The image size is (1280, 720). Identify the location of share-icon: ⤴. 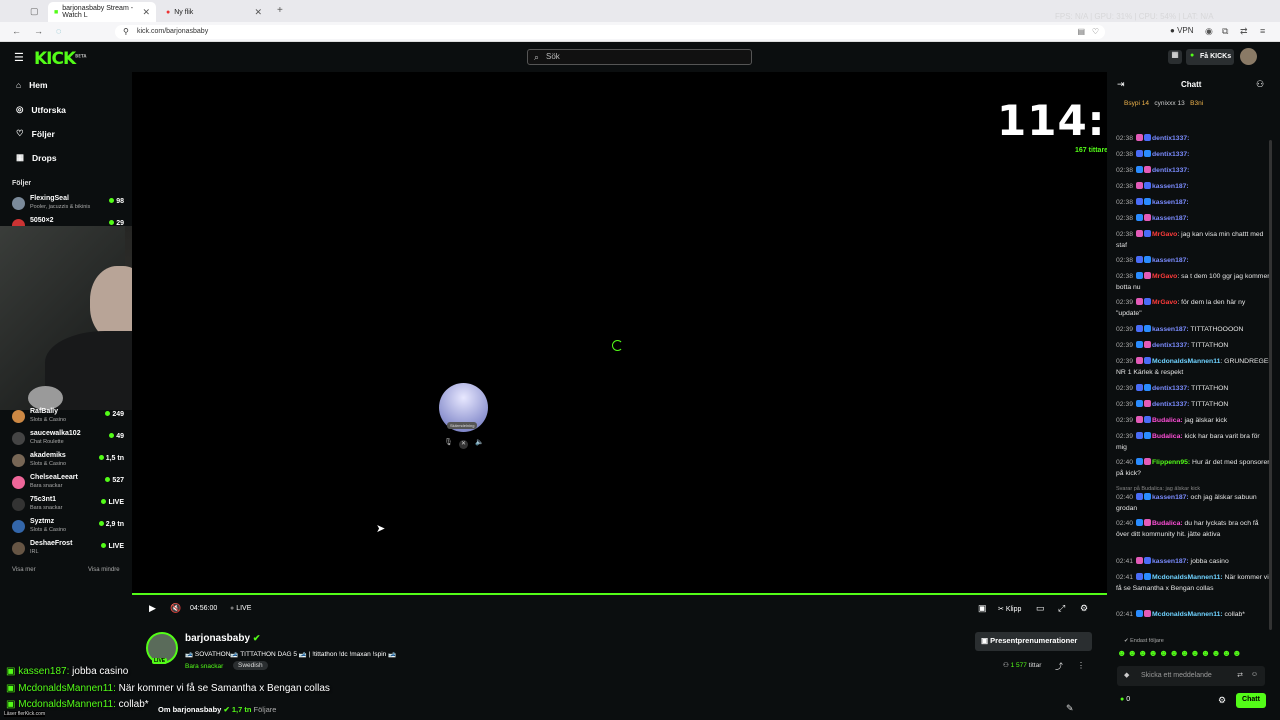
(1059, 666).